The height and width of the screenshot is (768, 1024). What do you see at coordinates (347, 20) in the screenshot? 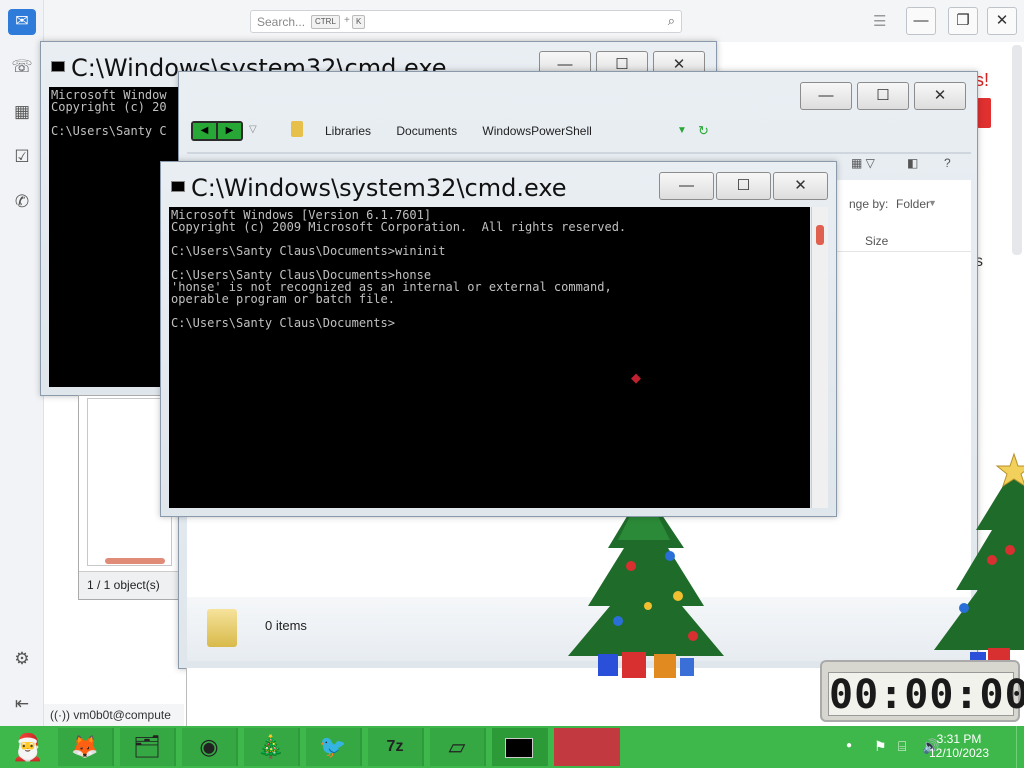
I see `shortcut-plus: +` at bounding box center [347, 20].